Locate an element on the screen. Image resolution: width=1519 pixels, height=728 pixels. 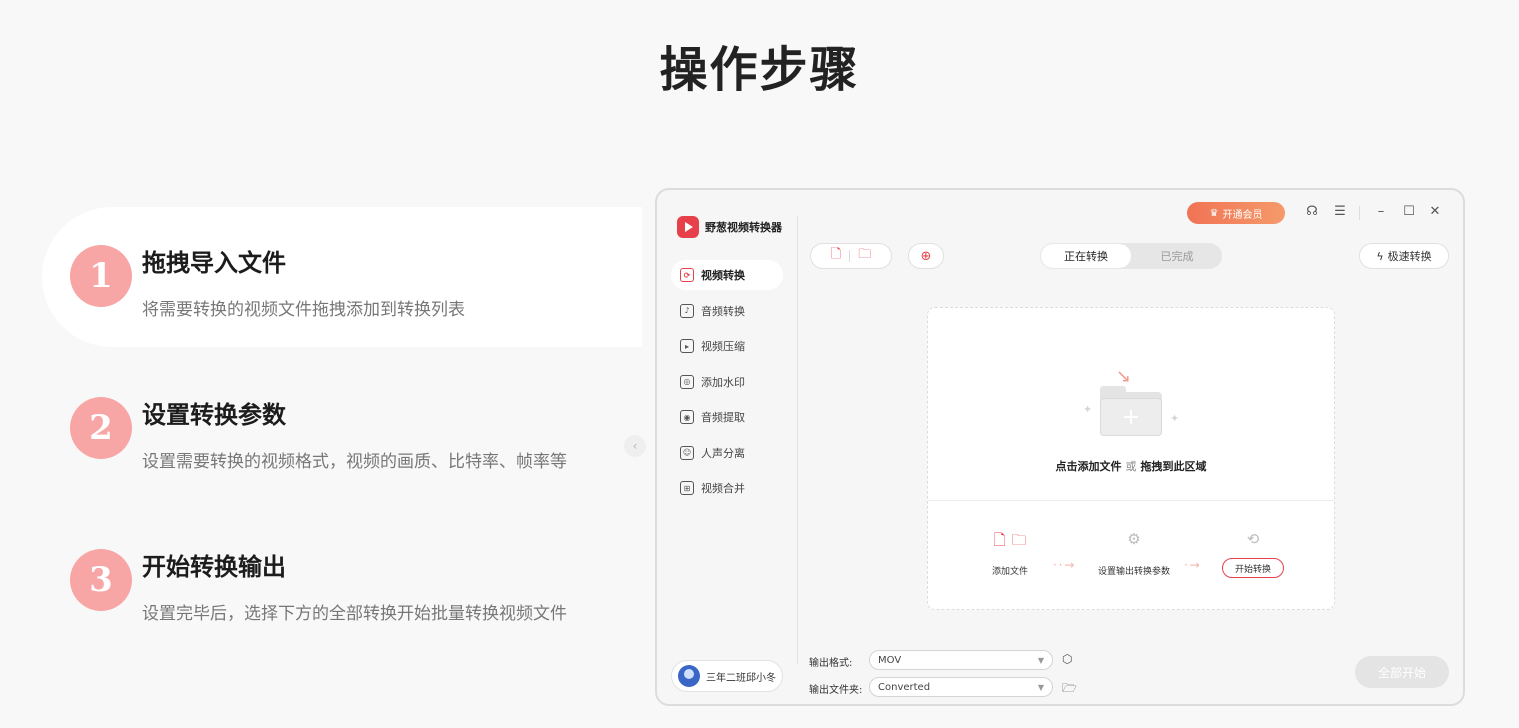
step-number-badge: 1 is located at coordinates (101, 276).